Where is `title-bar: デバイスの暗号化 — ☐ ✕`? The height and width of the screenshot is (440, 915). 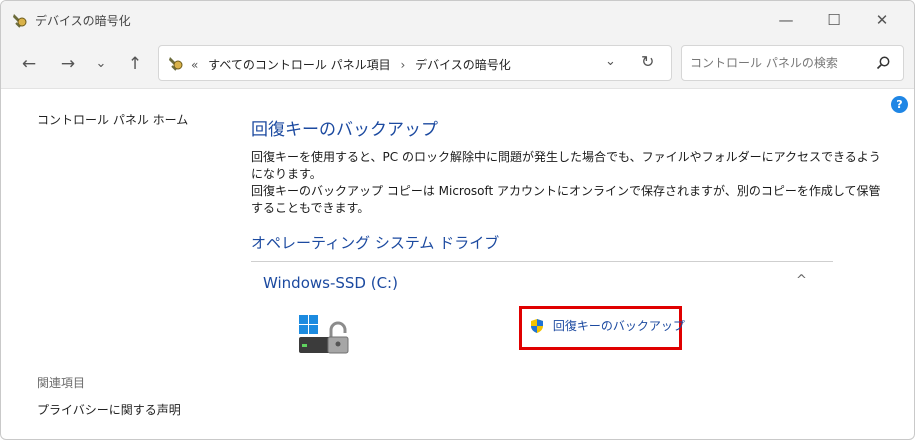 title-bar: デバイスの暗号化 — ☐ ✕ is located at coordinates (457, 20).